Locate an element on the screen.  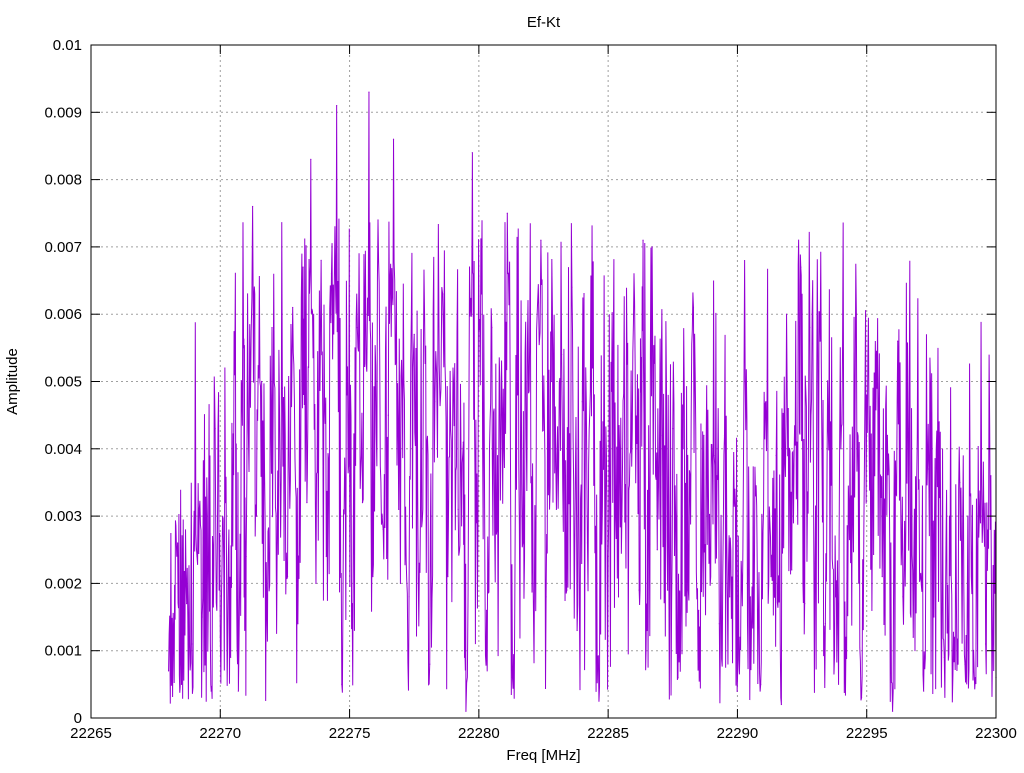
y-tick-label: 0.005 is located at coordinates (63, 382).